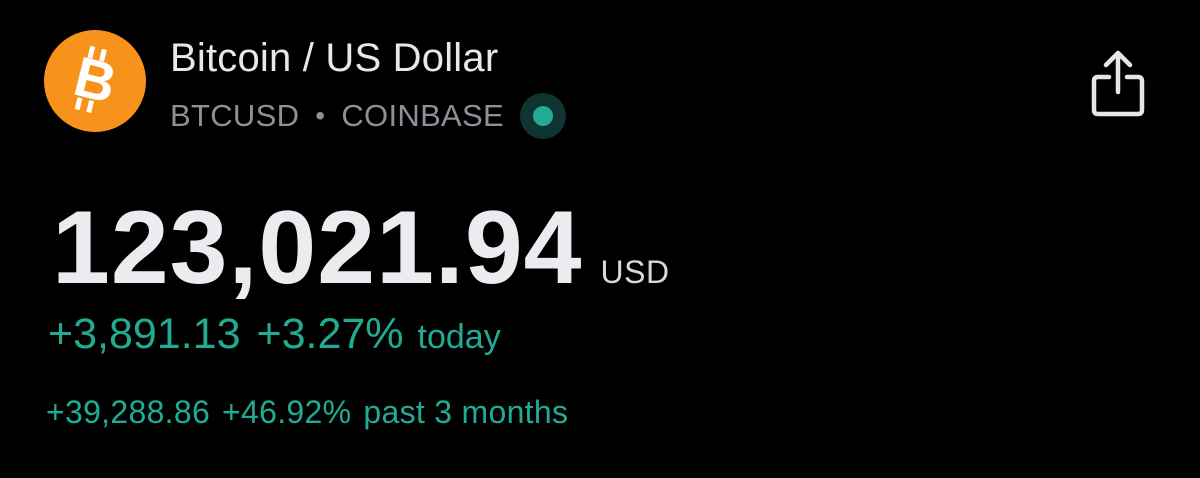  I want to click on exchange-name: COINBASE, so click(422, 115).